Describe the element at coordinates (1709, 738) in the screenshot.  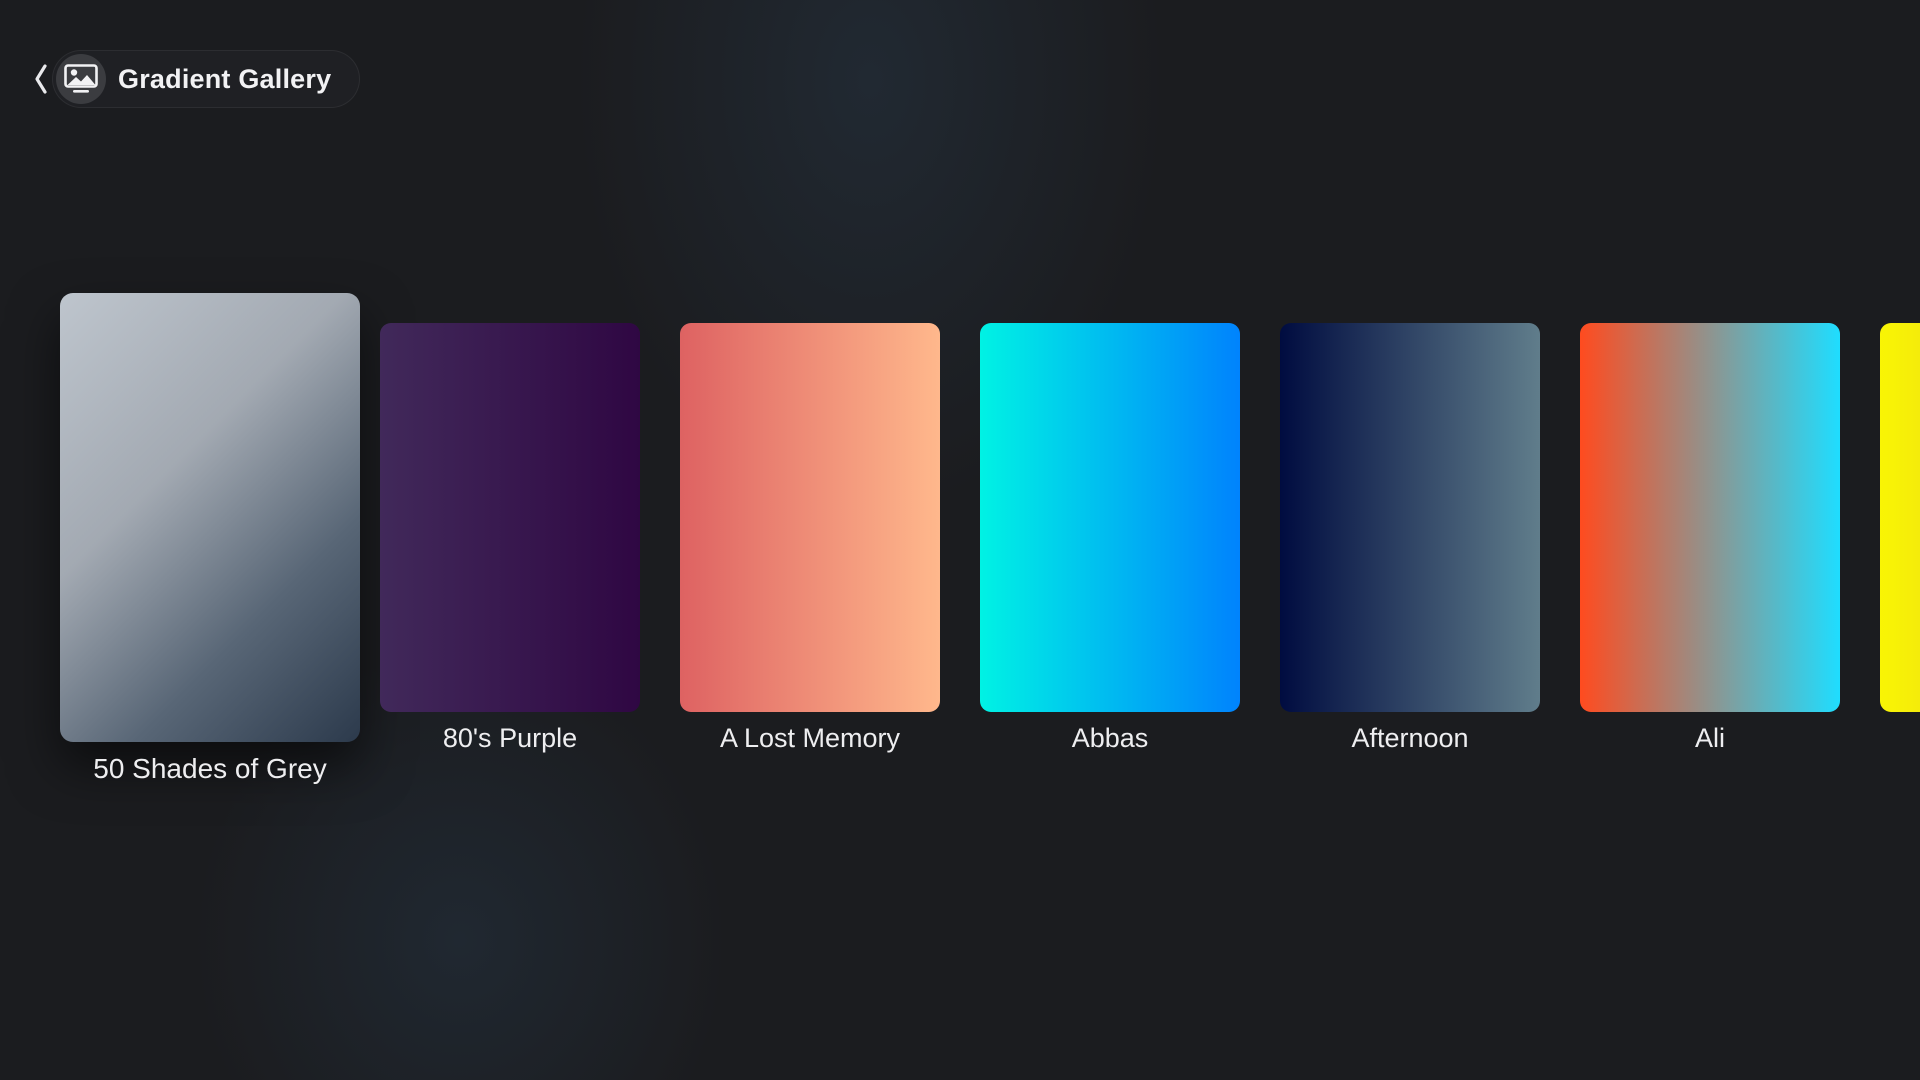
I see `gradient-card-label: Ali` at that location.